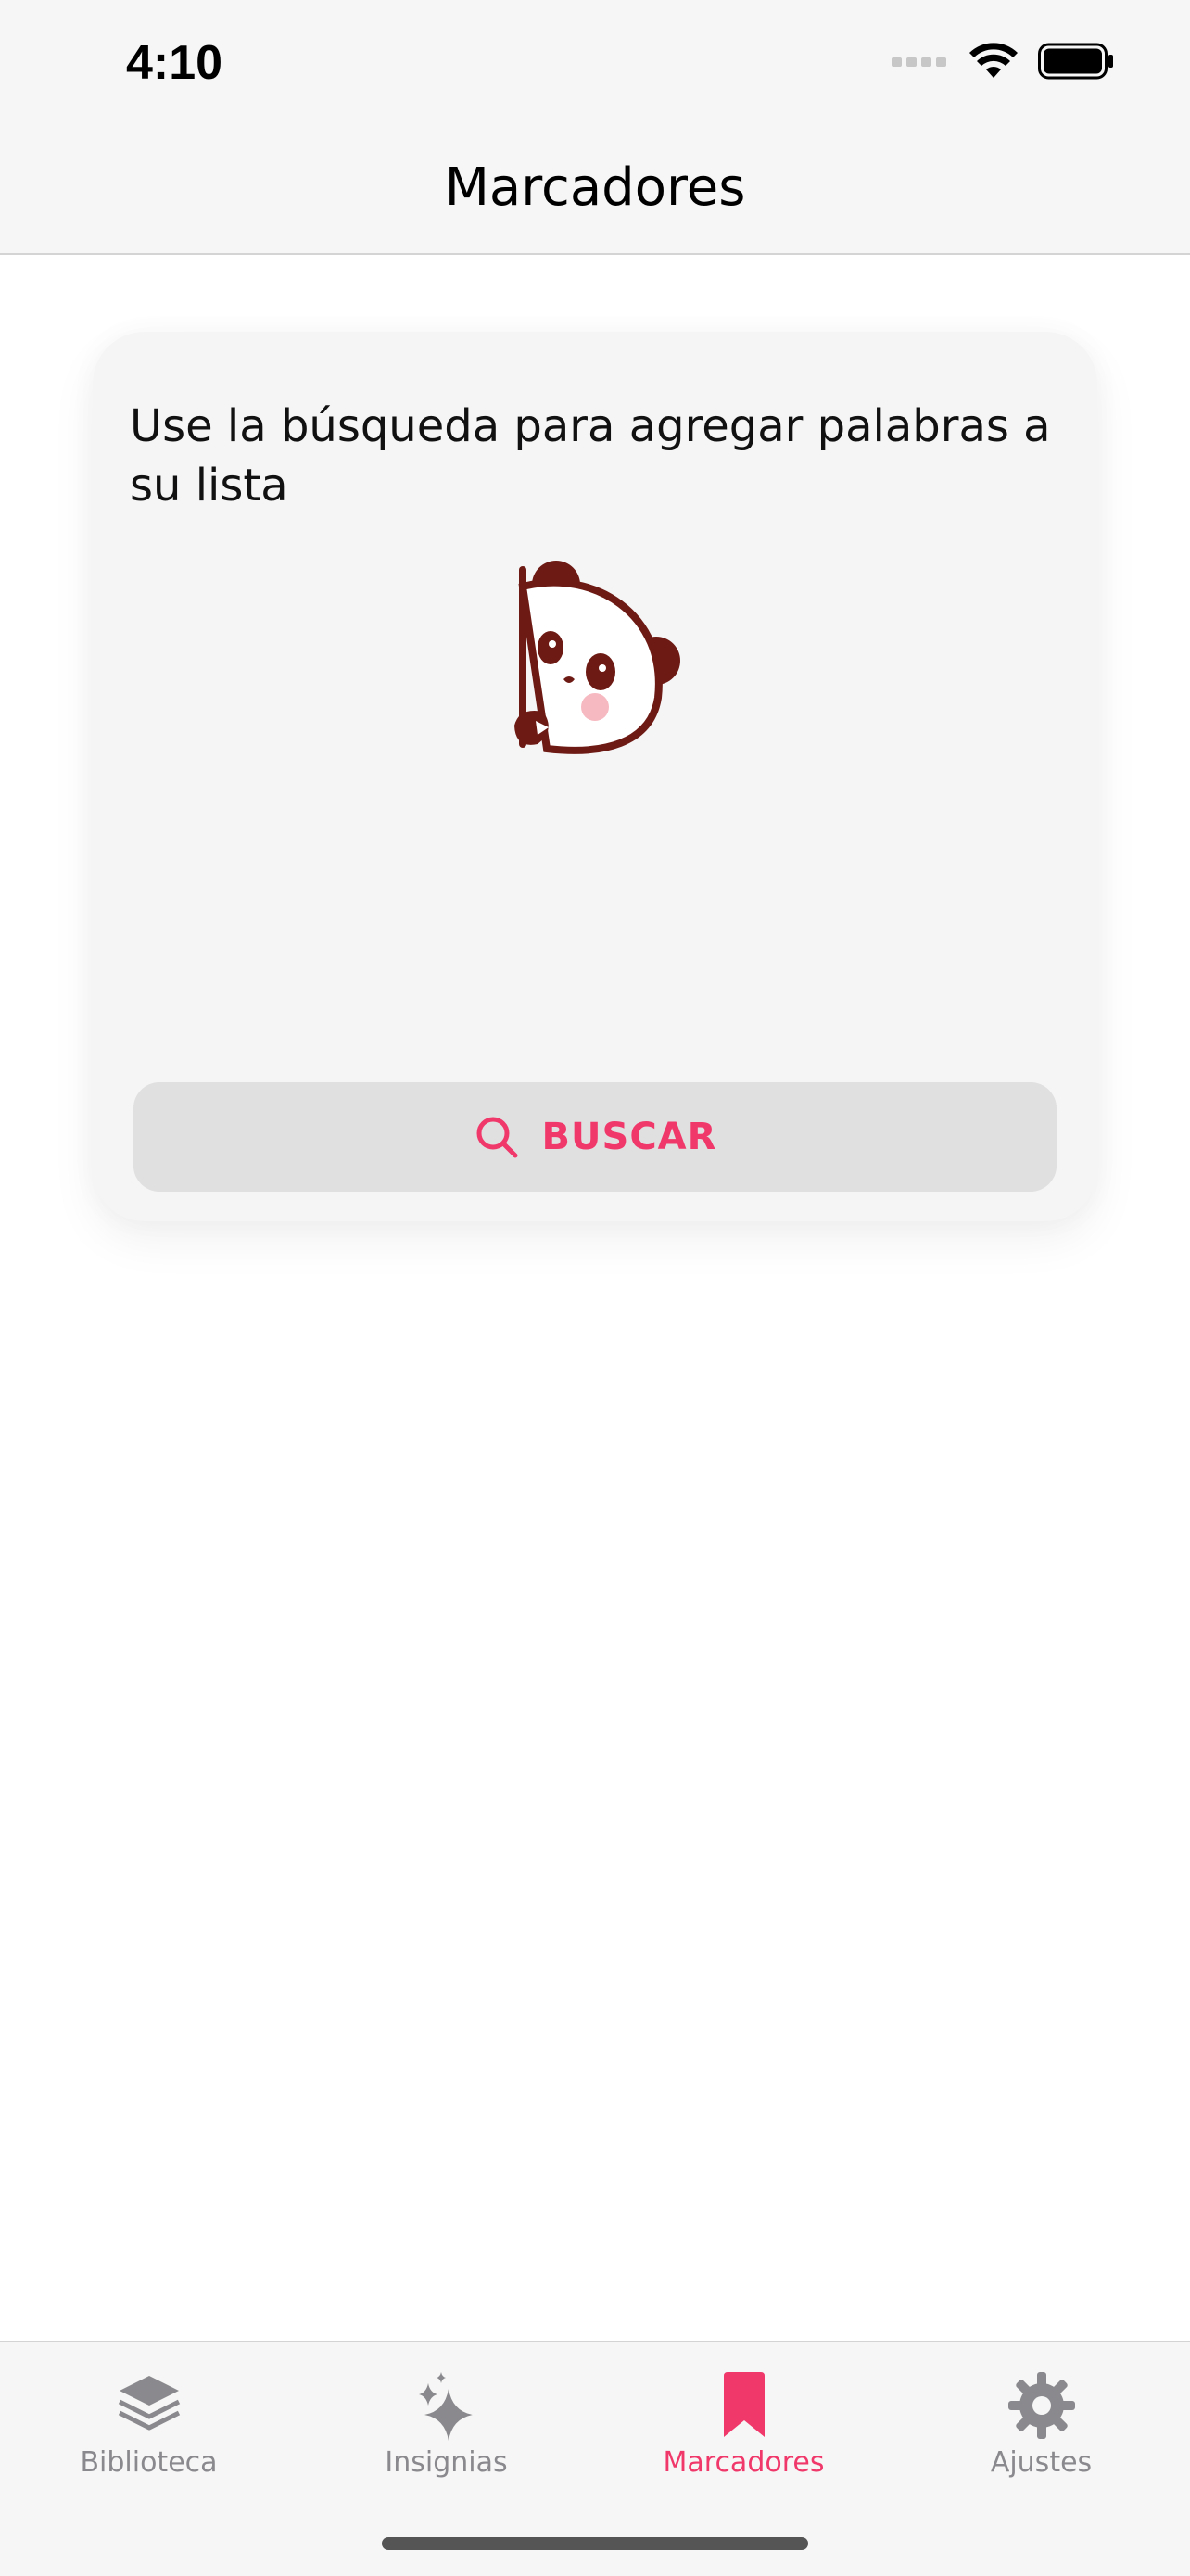 The width and height of the screenshot is (1190, 2576). Describe the element at coordinates (595, 188) in the screenshot. I see `page-title: Marcadores` at that location.